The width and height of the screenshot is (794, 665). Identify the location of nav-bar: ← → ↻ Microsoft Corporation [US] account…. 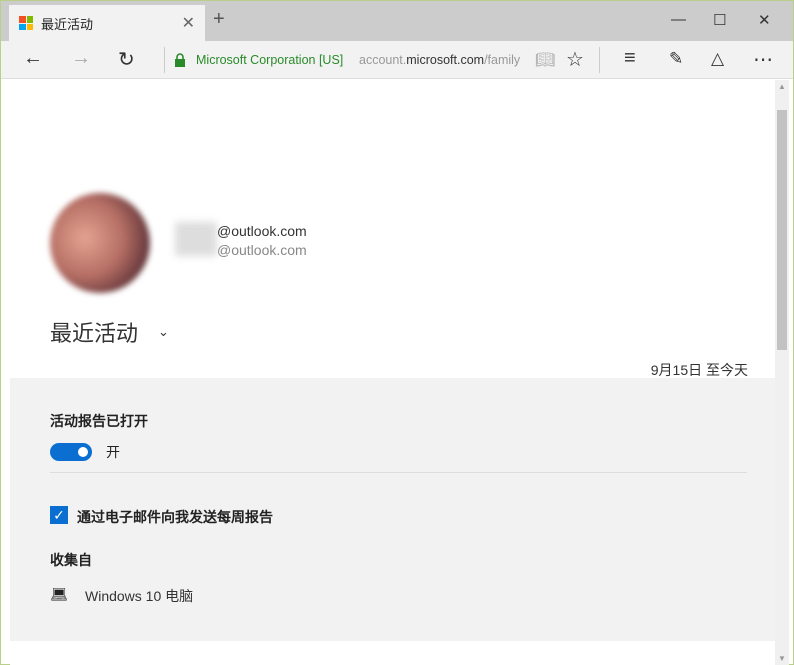
(397, 60).